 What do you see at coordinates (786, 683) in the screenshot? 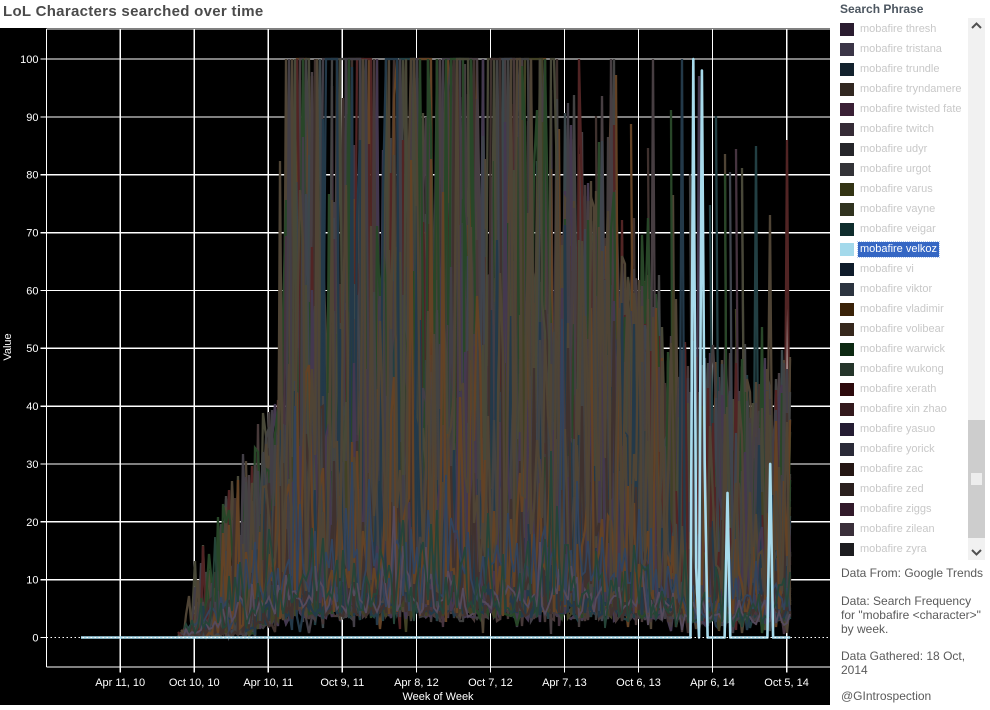
I see `svg-text: Oct 5, 14` at bounding box center [786, 683].